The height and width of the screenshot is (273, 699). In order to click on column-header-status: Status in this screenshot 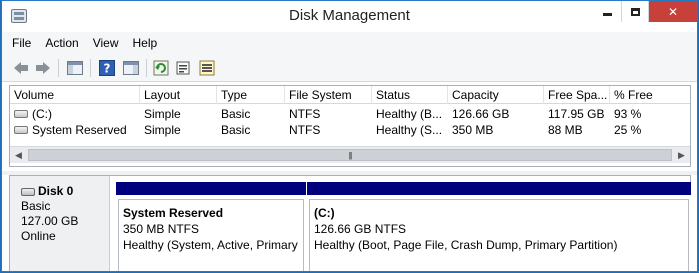, I will do `click(410, 95)`.